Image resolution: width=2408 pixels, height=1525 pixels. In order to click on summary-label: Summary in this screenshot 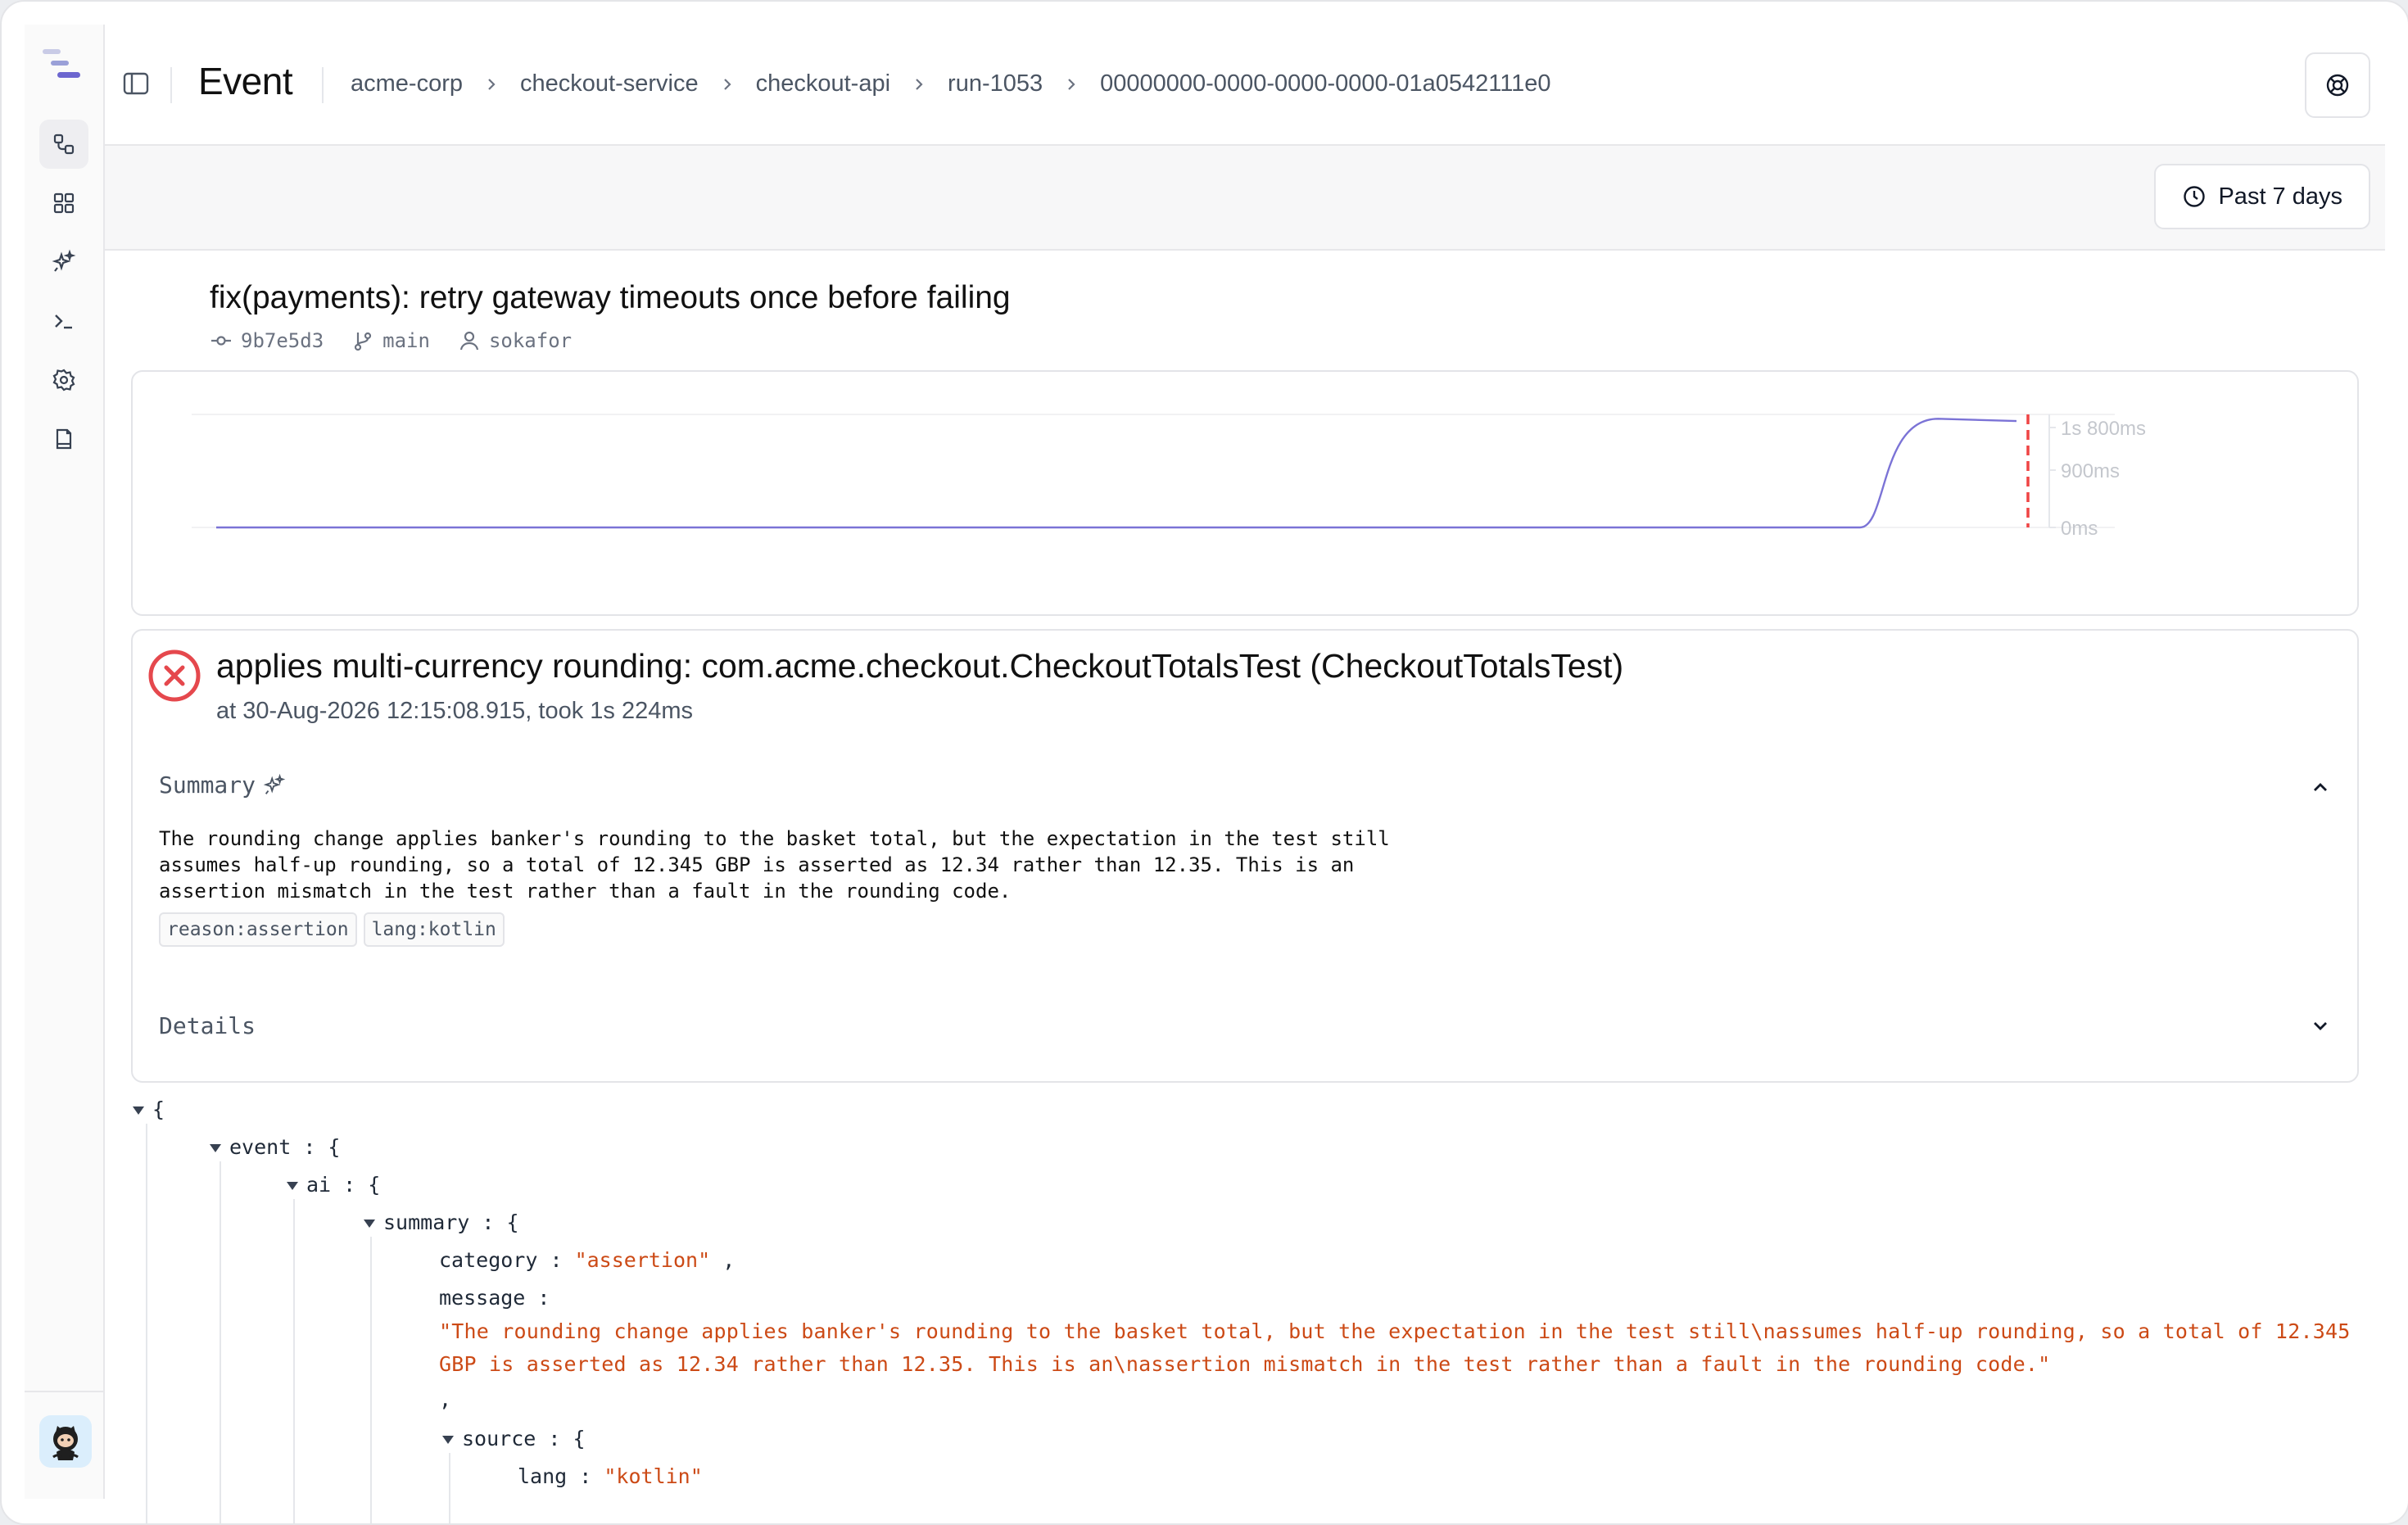, I will do `click(207, 785)`.